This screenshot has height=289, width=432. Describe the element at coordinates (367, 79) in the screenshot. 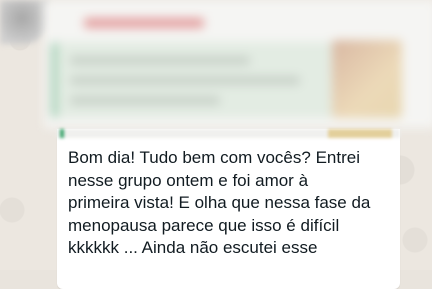

I see `image-thumbnail-blurred` at that location.